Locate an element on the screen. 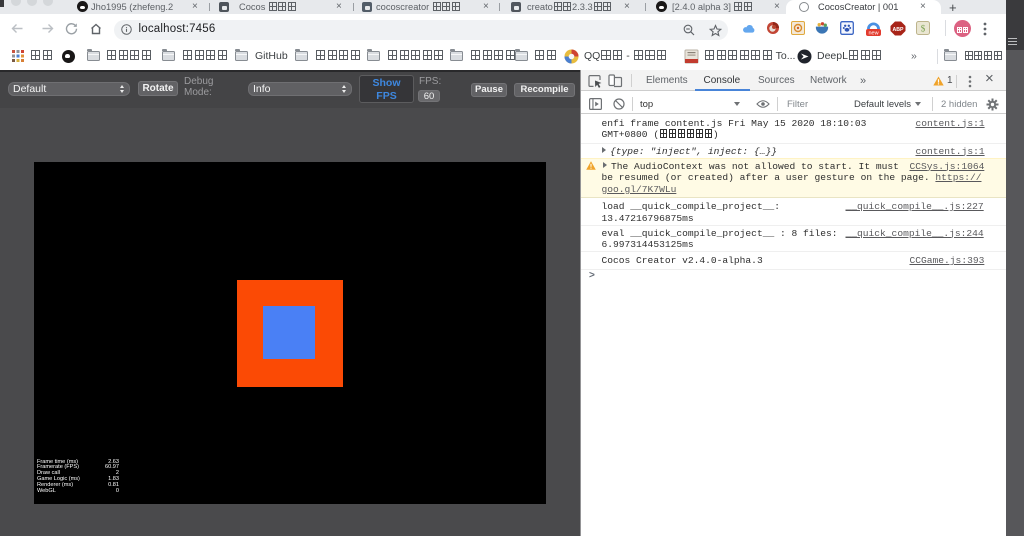 This screenshot has height=536, width=1024. svg-text: new is located at coordinates (873, 34).